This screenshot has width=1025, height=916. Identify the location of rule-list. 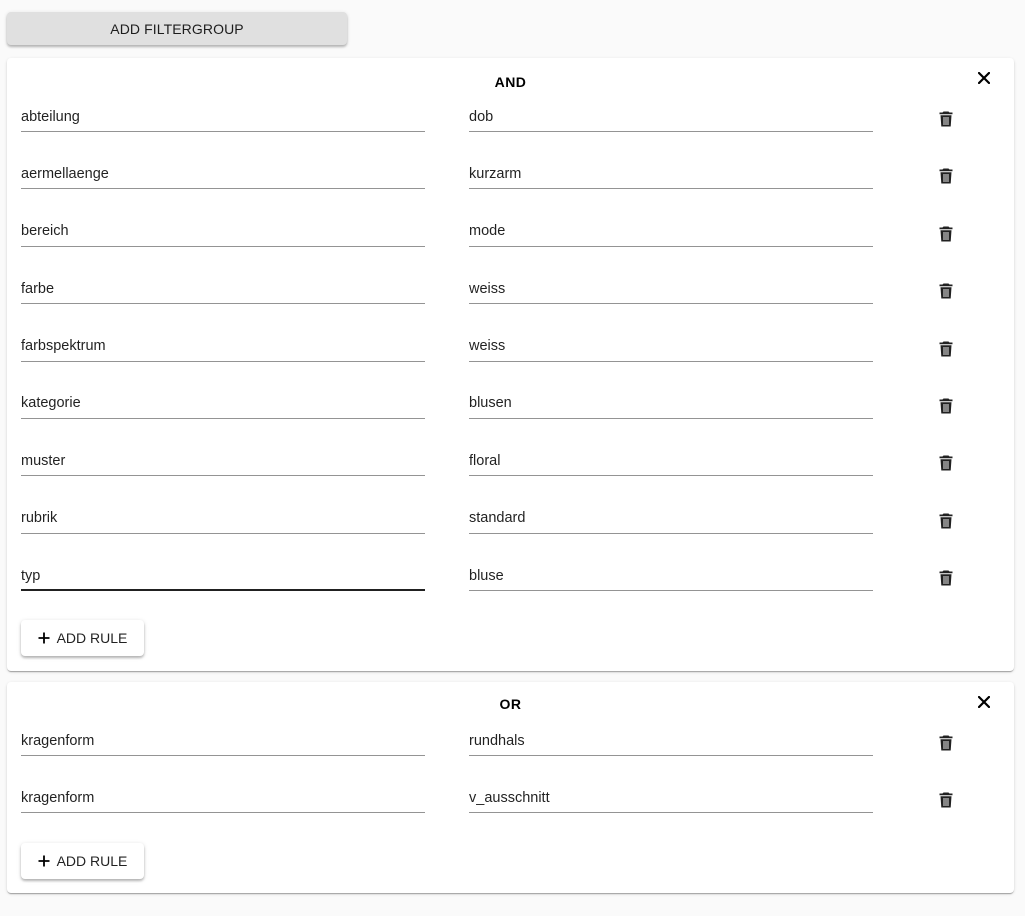
(510, 783).